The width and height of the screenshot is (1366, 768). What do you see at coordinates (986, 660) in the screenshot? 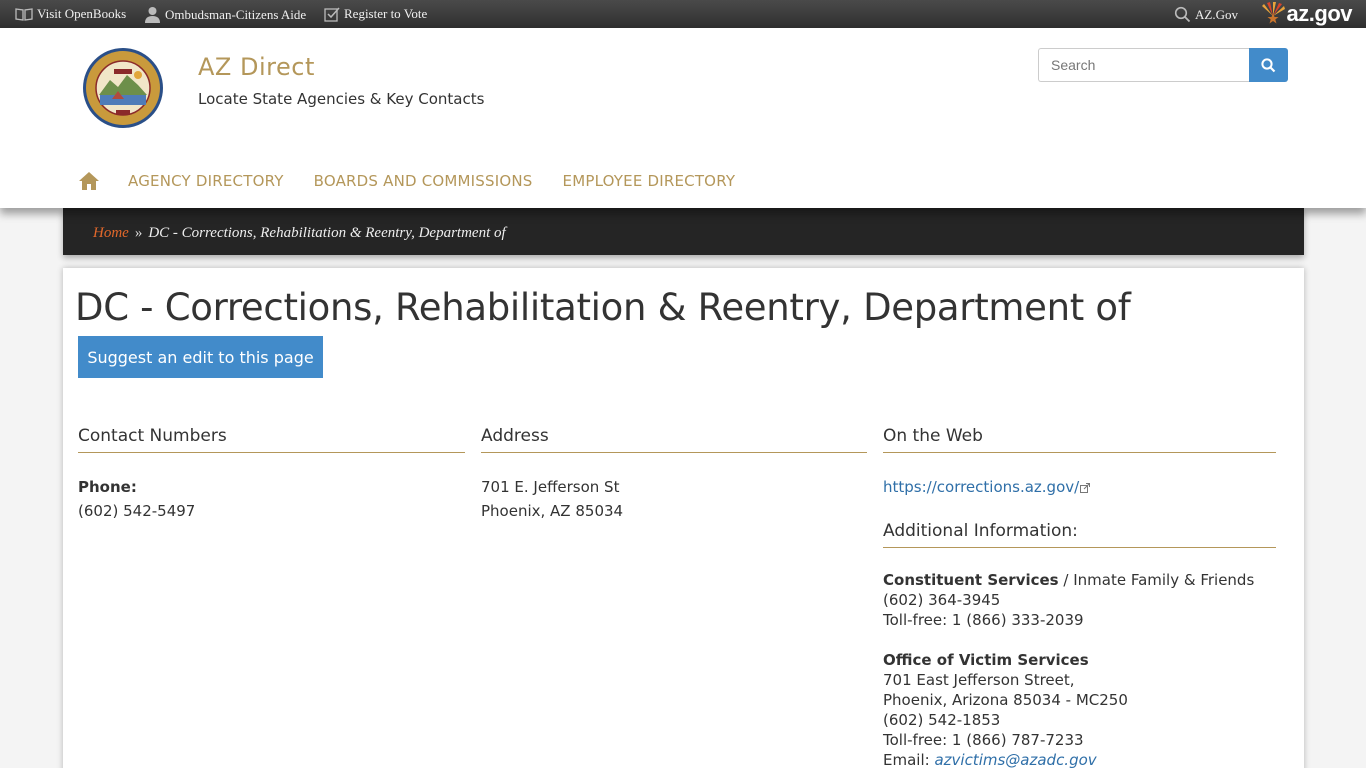
I see `victim-services-title: Office of Victim Services` at bounding box center [986, 660].